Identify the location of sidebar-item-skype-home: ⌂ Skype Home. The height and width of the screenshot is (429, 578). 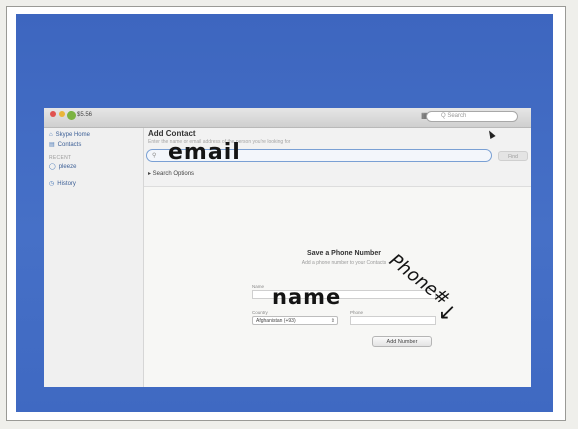
(69, 135).